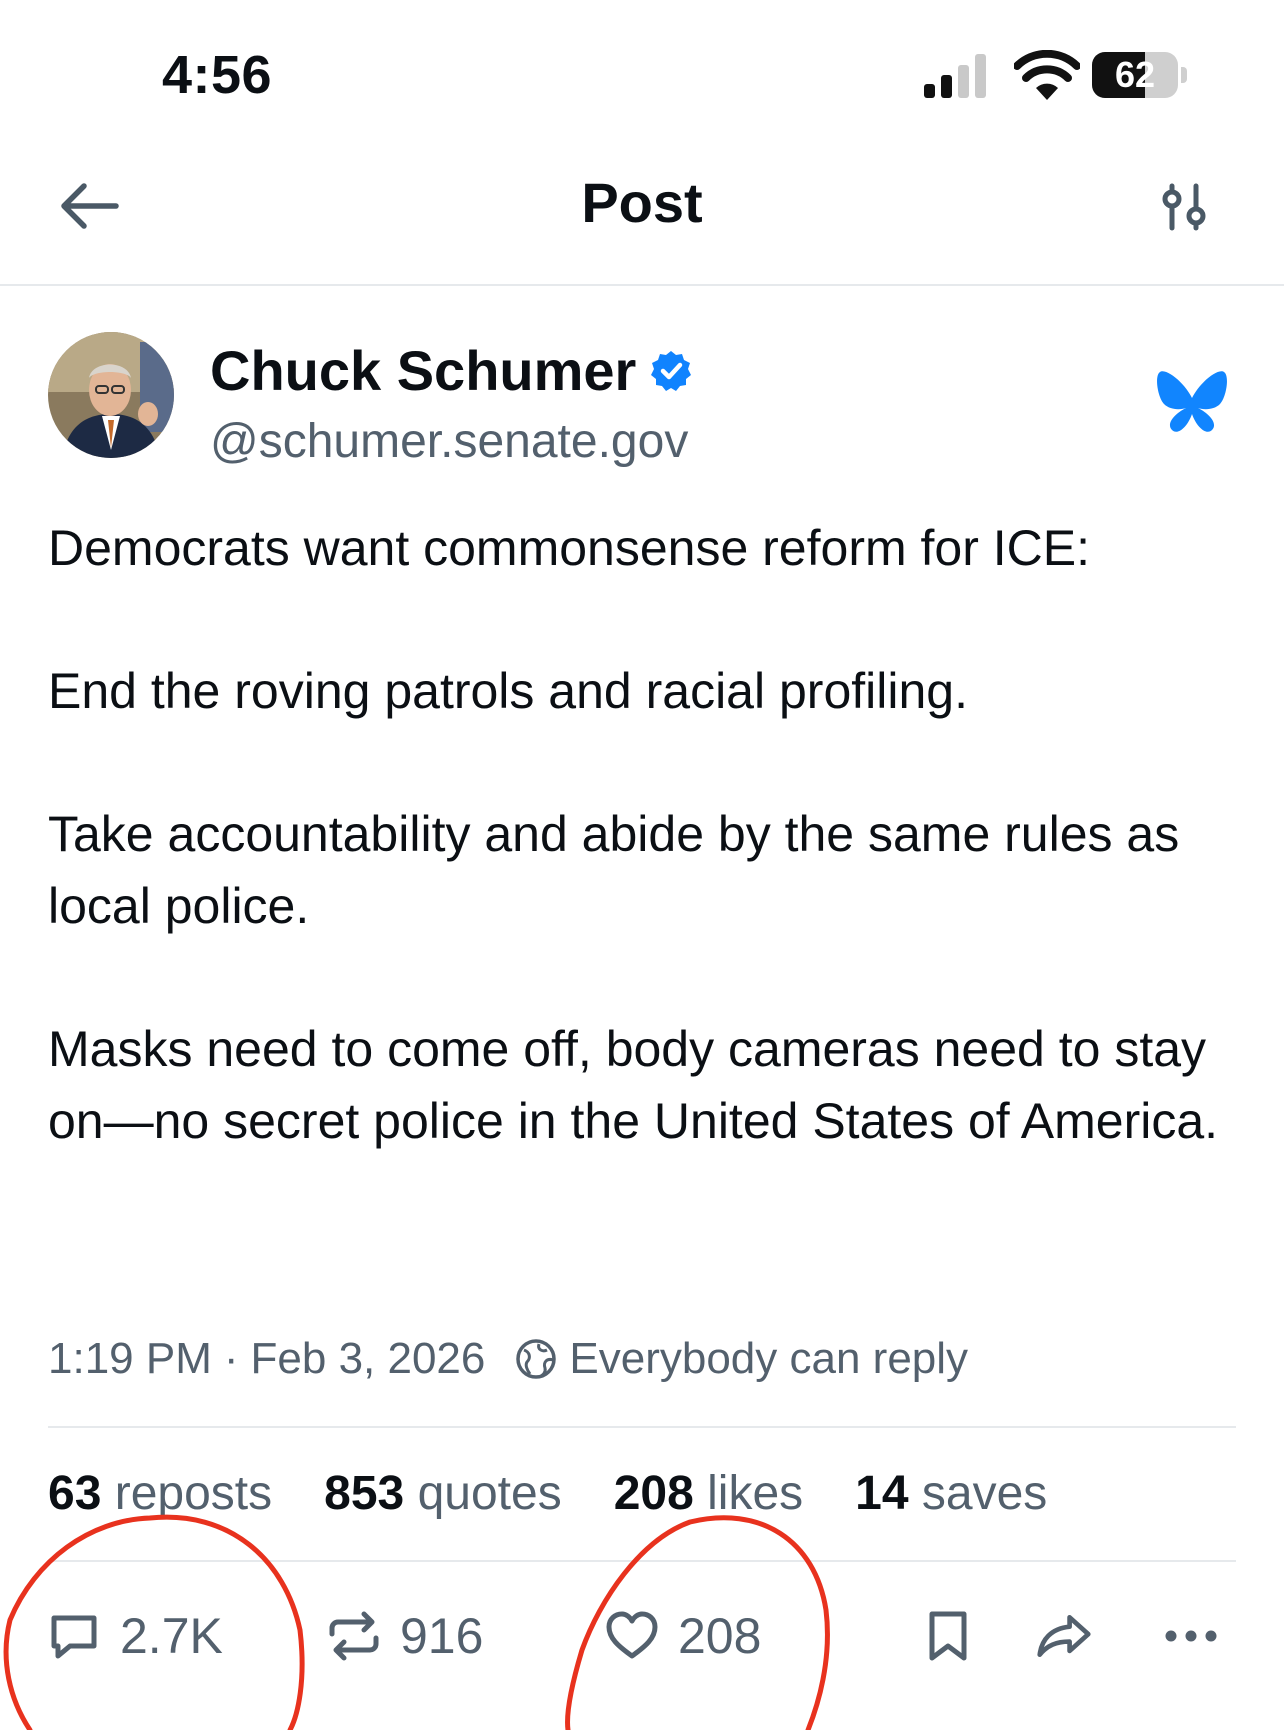 This screenshot has width=1284, height=1730. I want to click on quotes-stat: 853 quotes, so click(443, 1493).